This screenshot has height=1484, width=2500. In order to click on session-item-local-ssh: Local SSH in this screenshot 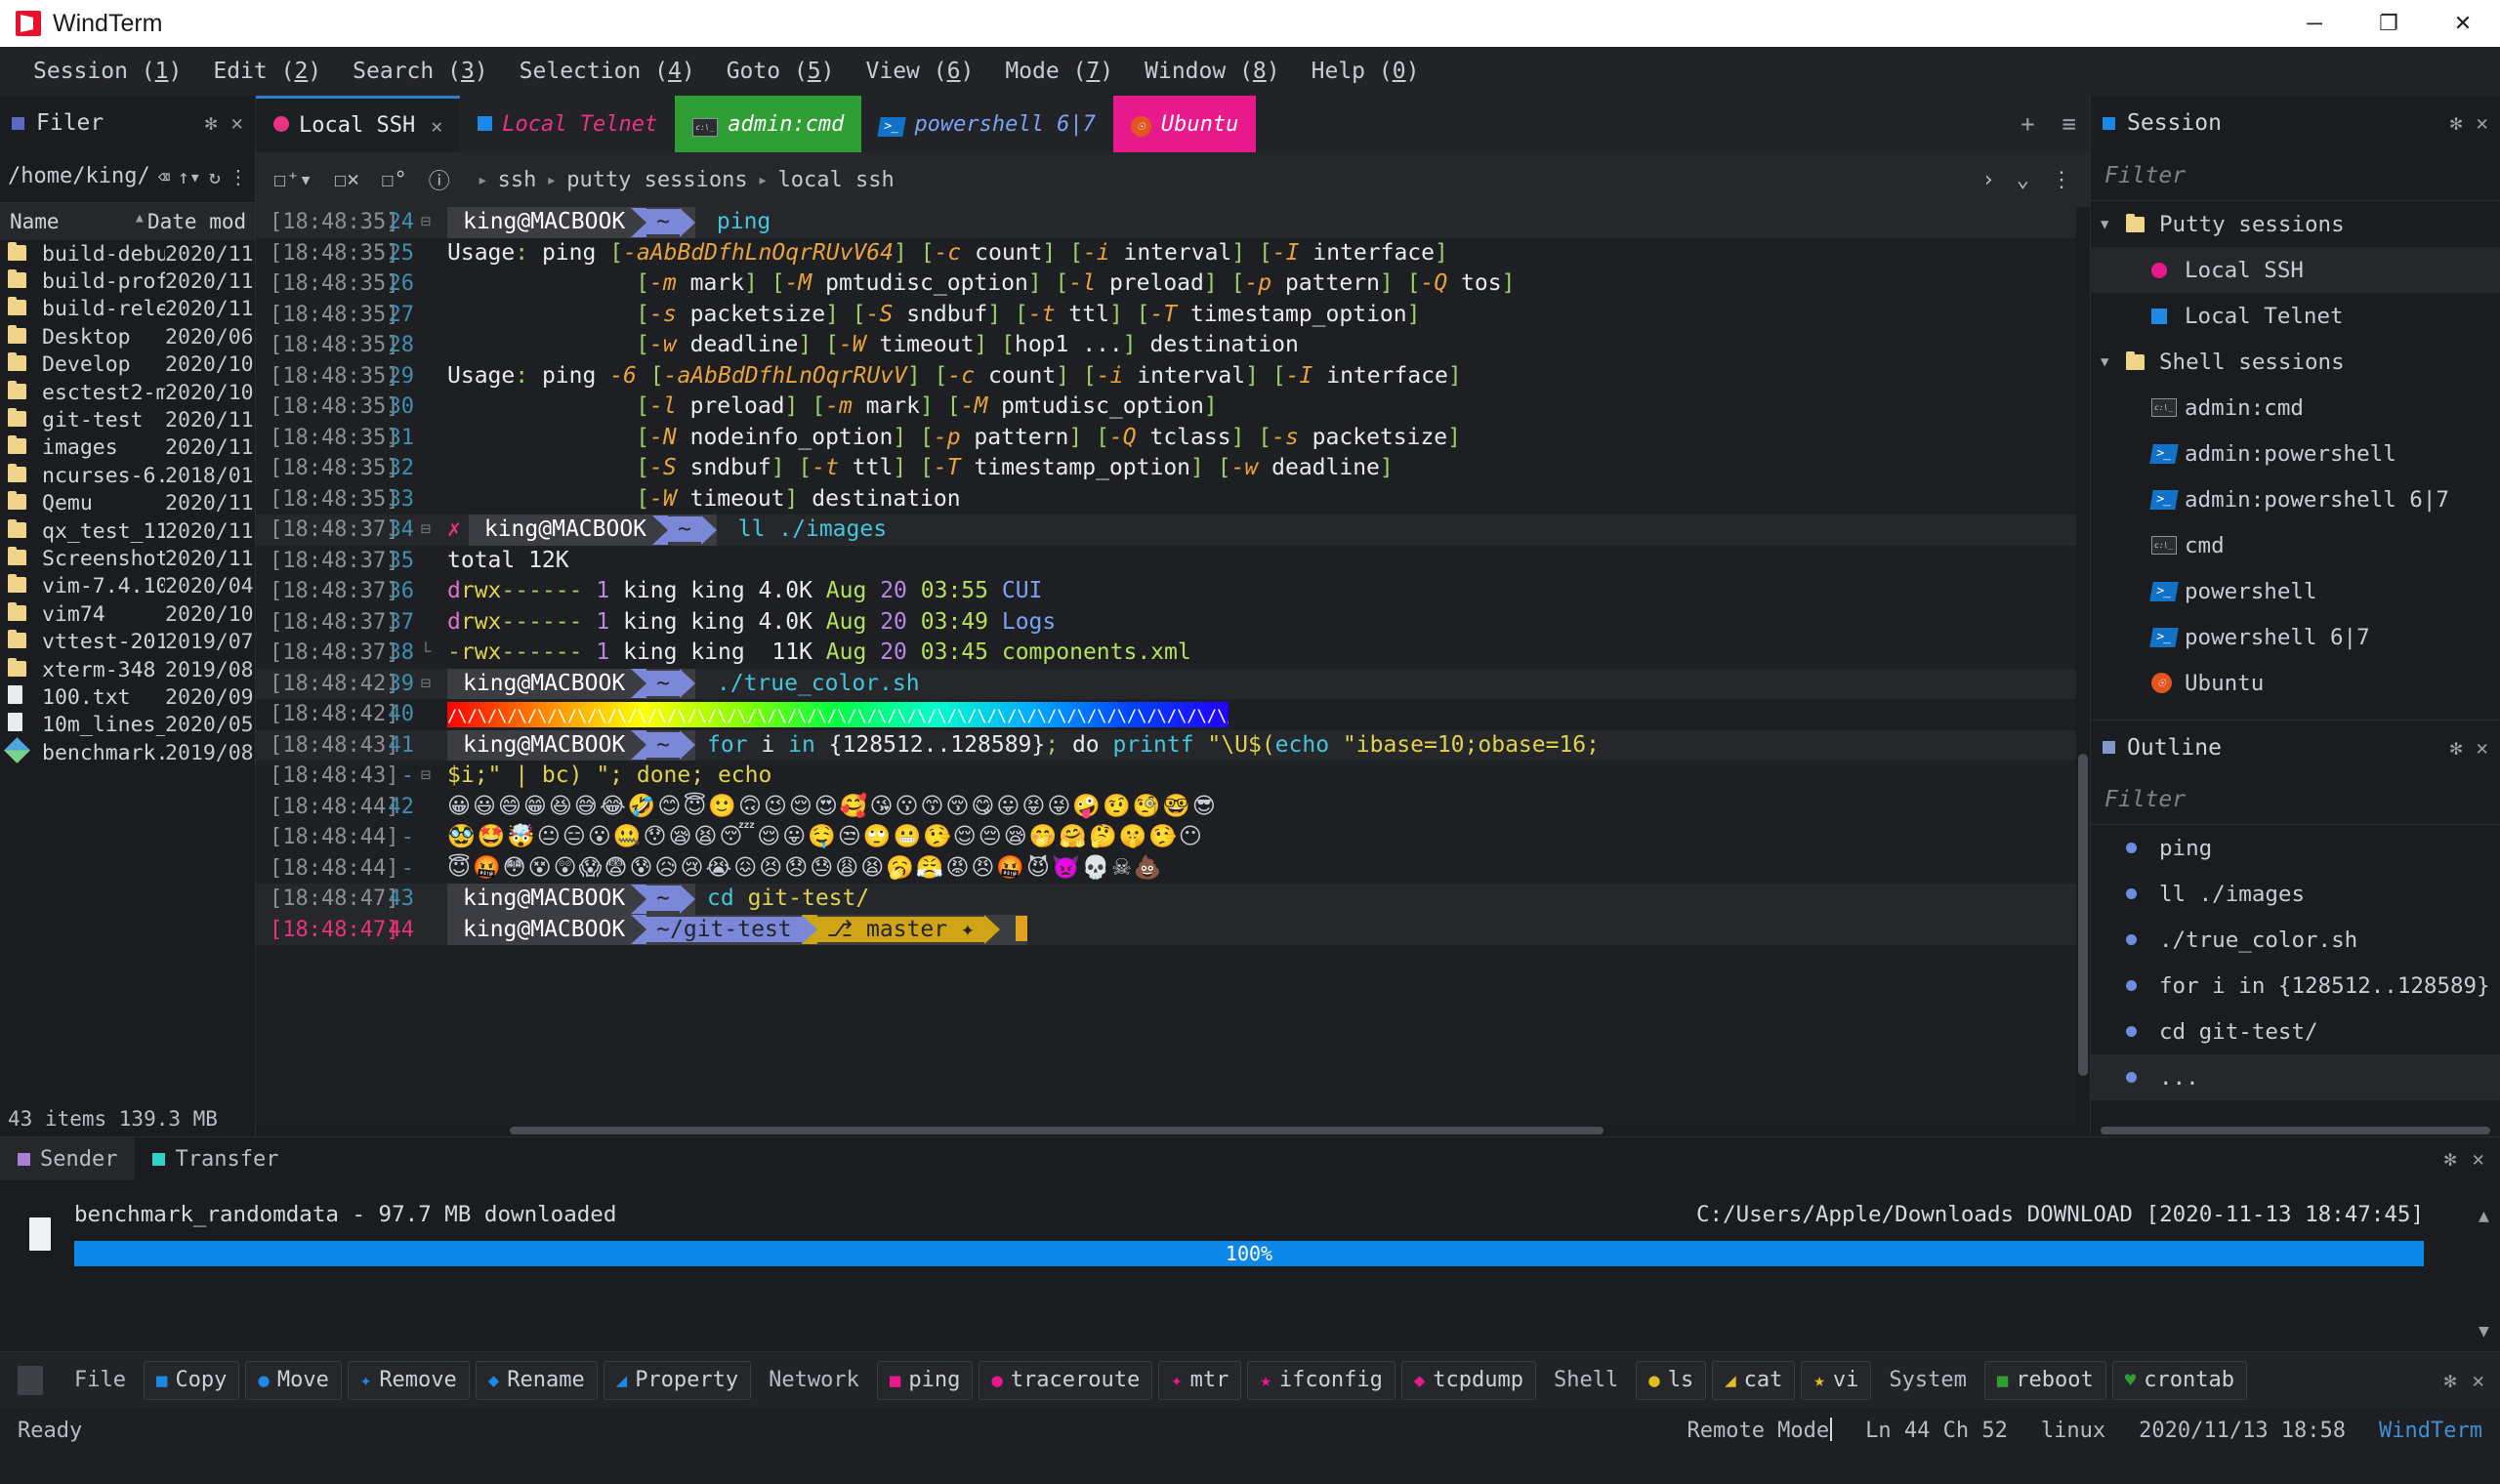, I will do `click(2295, 270)`.